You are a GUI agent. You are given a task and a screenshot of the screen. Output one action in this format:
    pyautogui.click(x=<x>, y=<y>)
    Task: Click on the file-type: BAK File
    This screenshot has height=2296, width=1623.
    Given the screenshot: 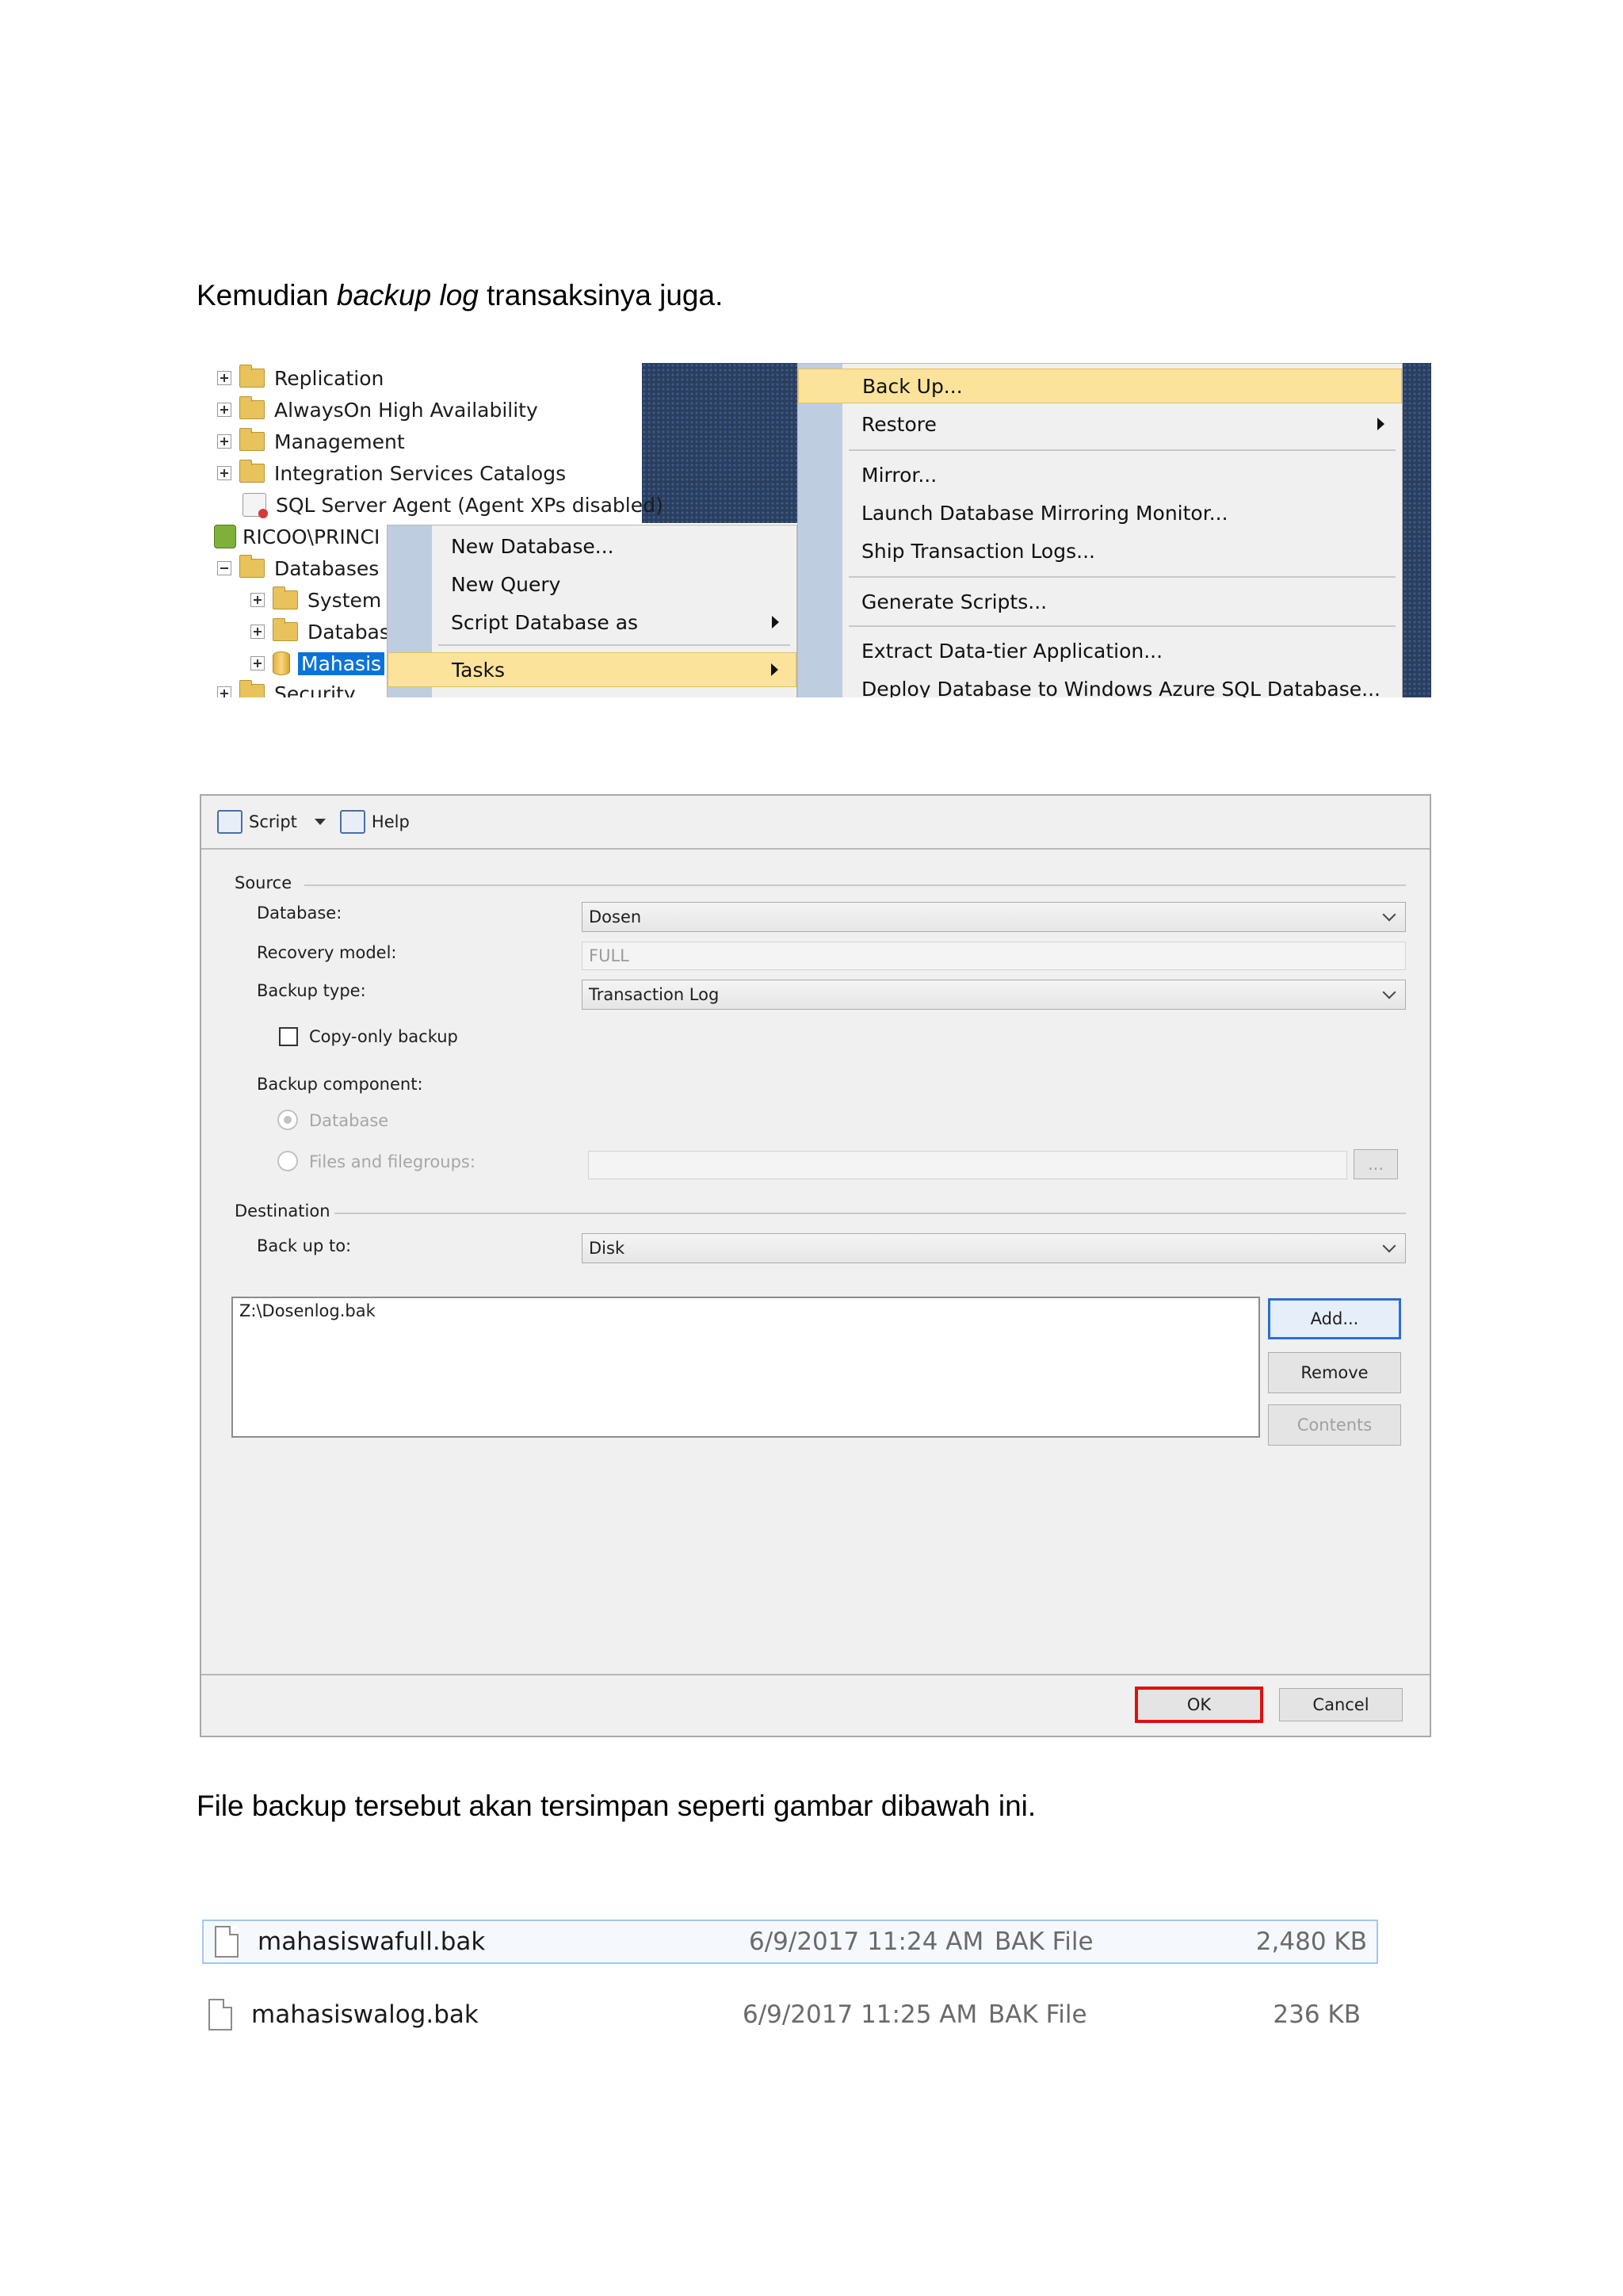 What is the action you would take?
    pyautogui.click(x=1044, y=1941)
    